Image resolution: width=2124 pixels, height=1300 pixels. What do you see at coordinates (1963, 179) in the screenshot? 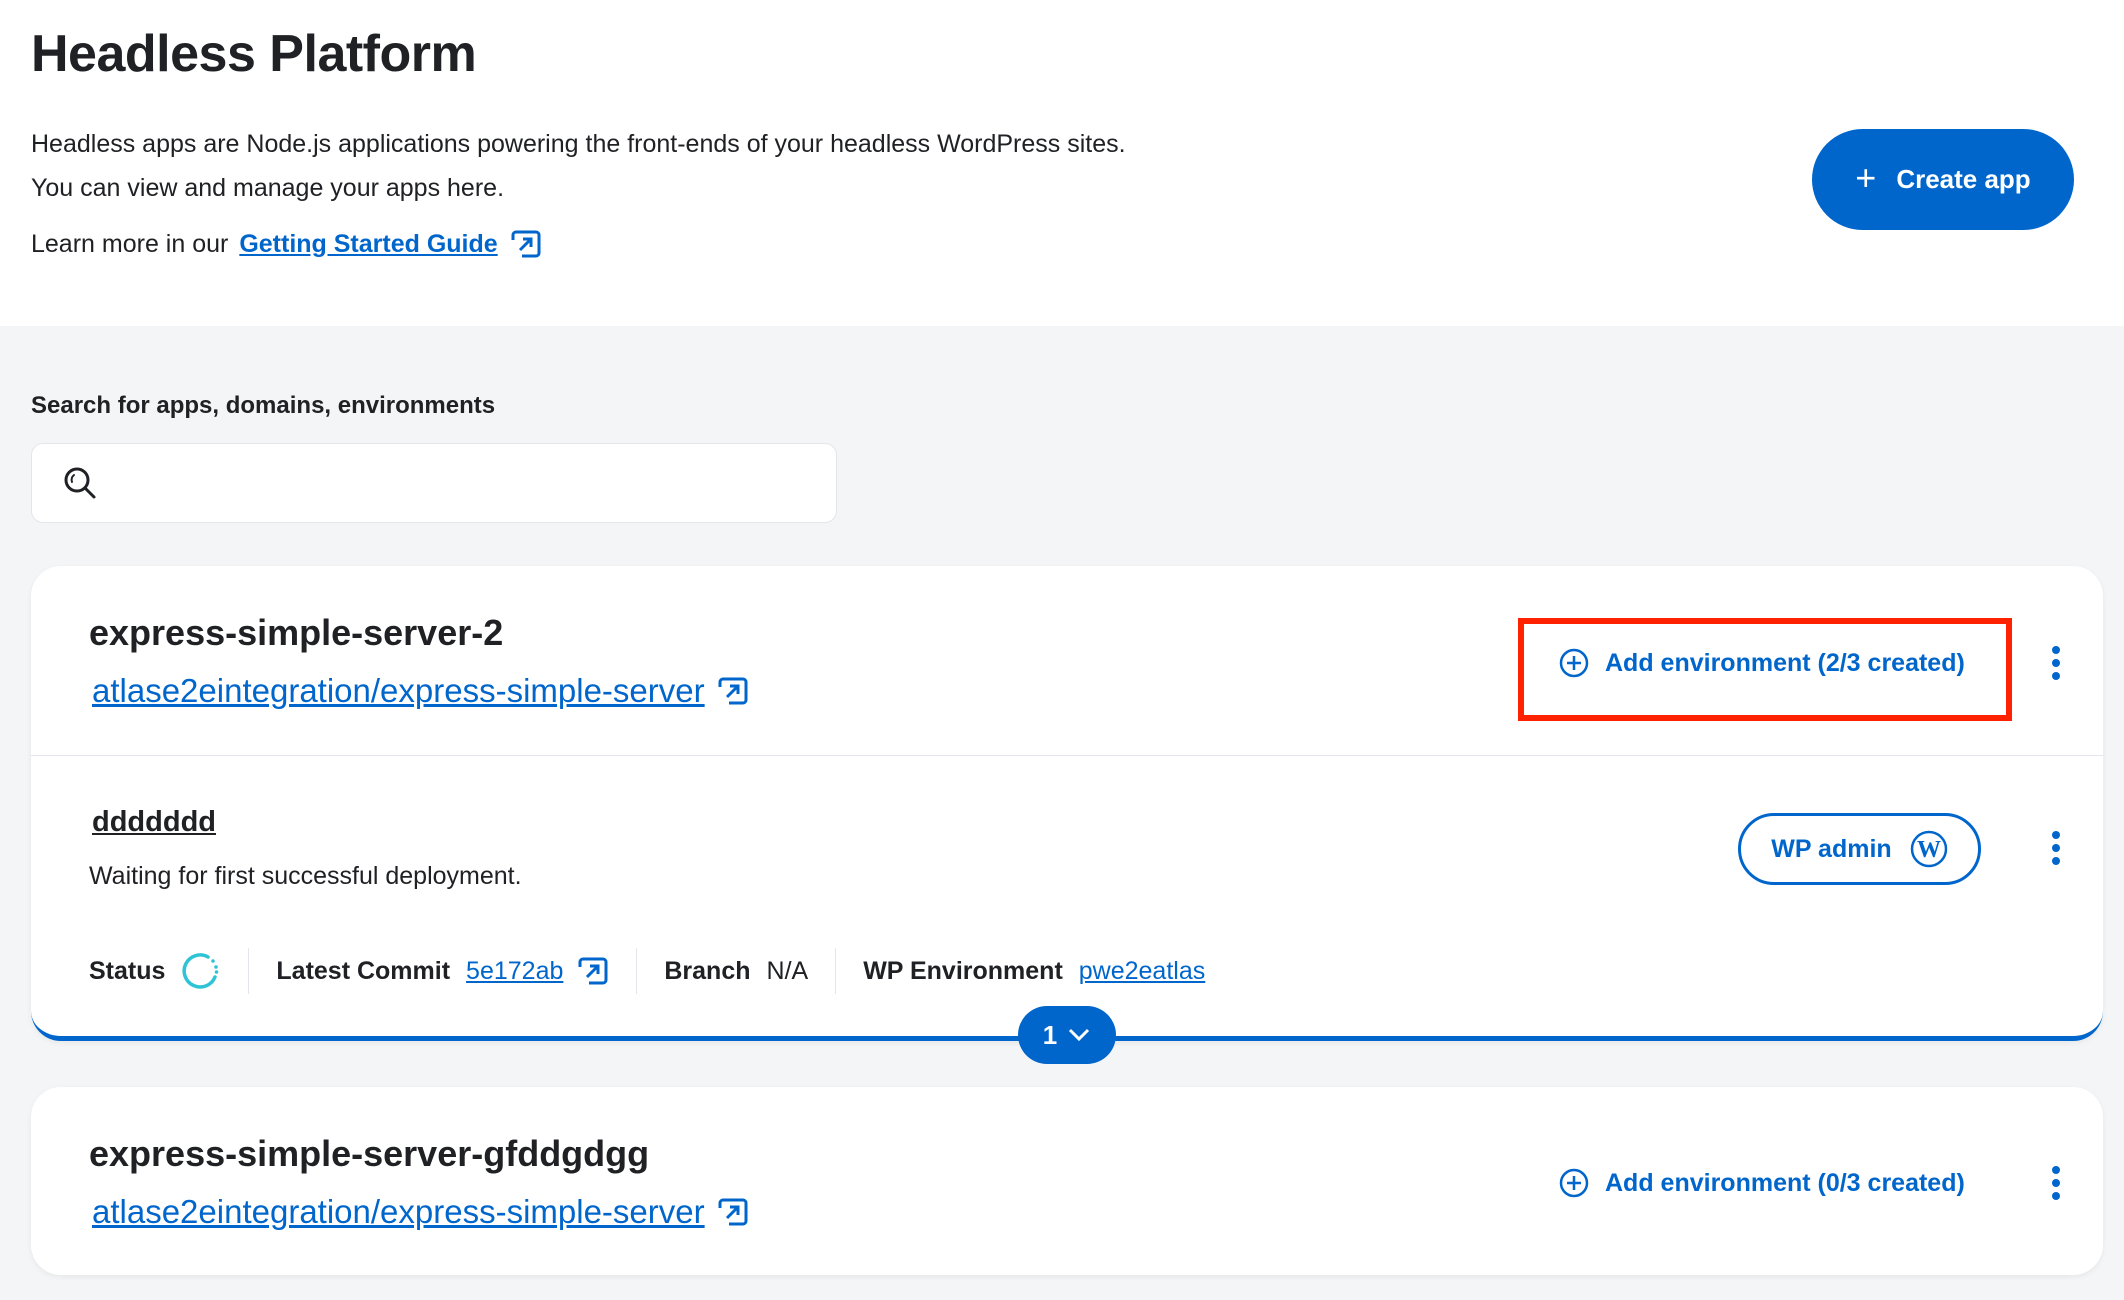
I see `create-app-label: Create app` at bounding box center [1963, 179].